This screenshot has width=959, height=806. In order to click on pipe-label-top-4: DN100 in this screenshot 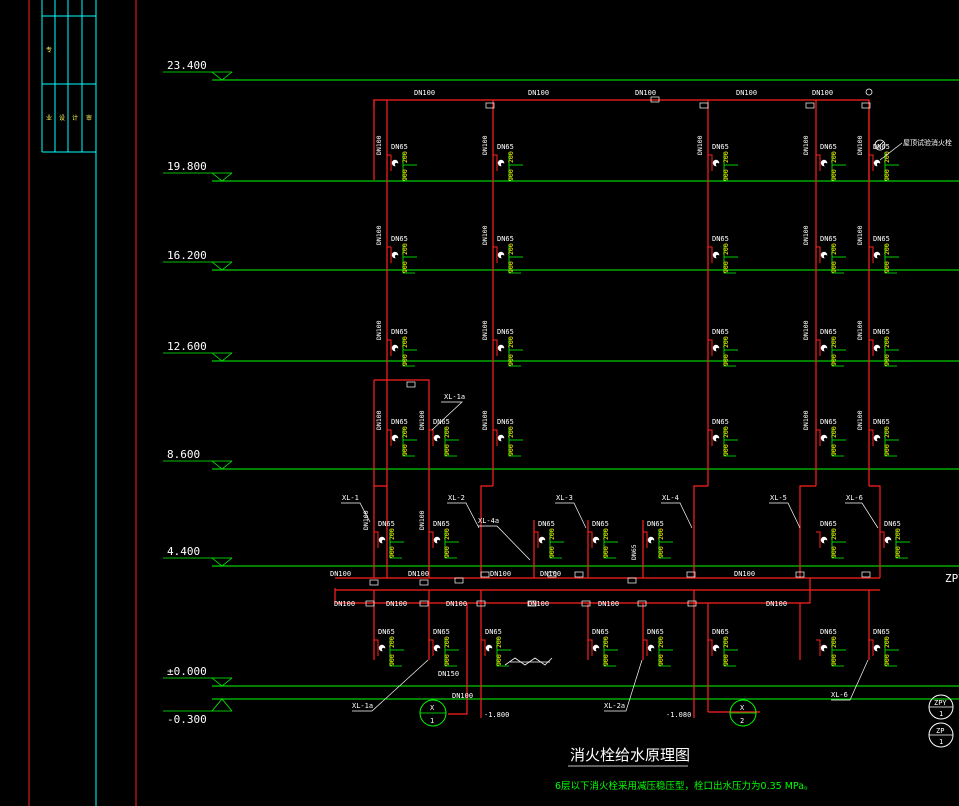, I will do `click(746, 93)`.